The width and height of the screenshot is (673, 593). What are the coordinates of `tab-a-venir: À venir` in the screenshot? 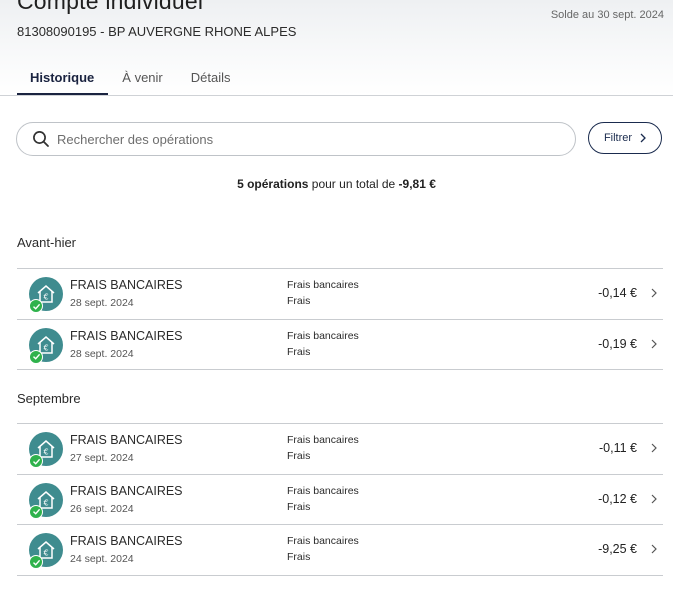 It's located at (142, 79).